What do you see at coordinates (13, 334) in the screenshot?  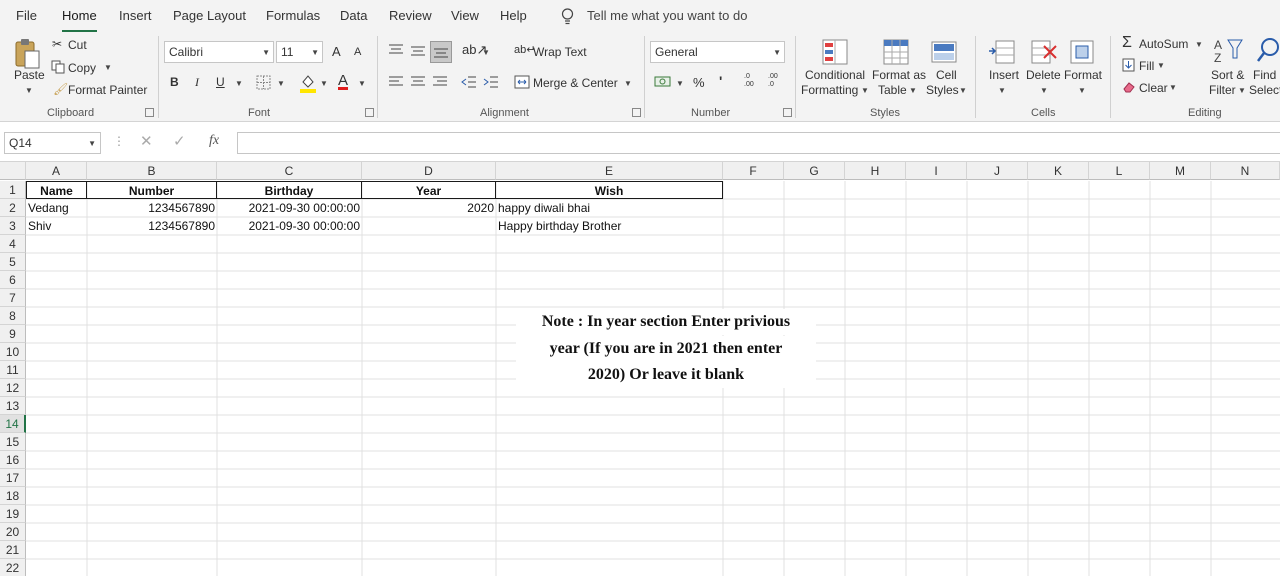 I see `row-header: 9` at bounding box center [13, 334].